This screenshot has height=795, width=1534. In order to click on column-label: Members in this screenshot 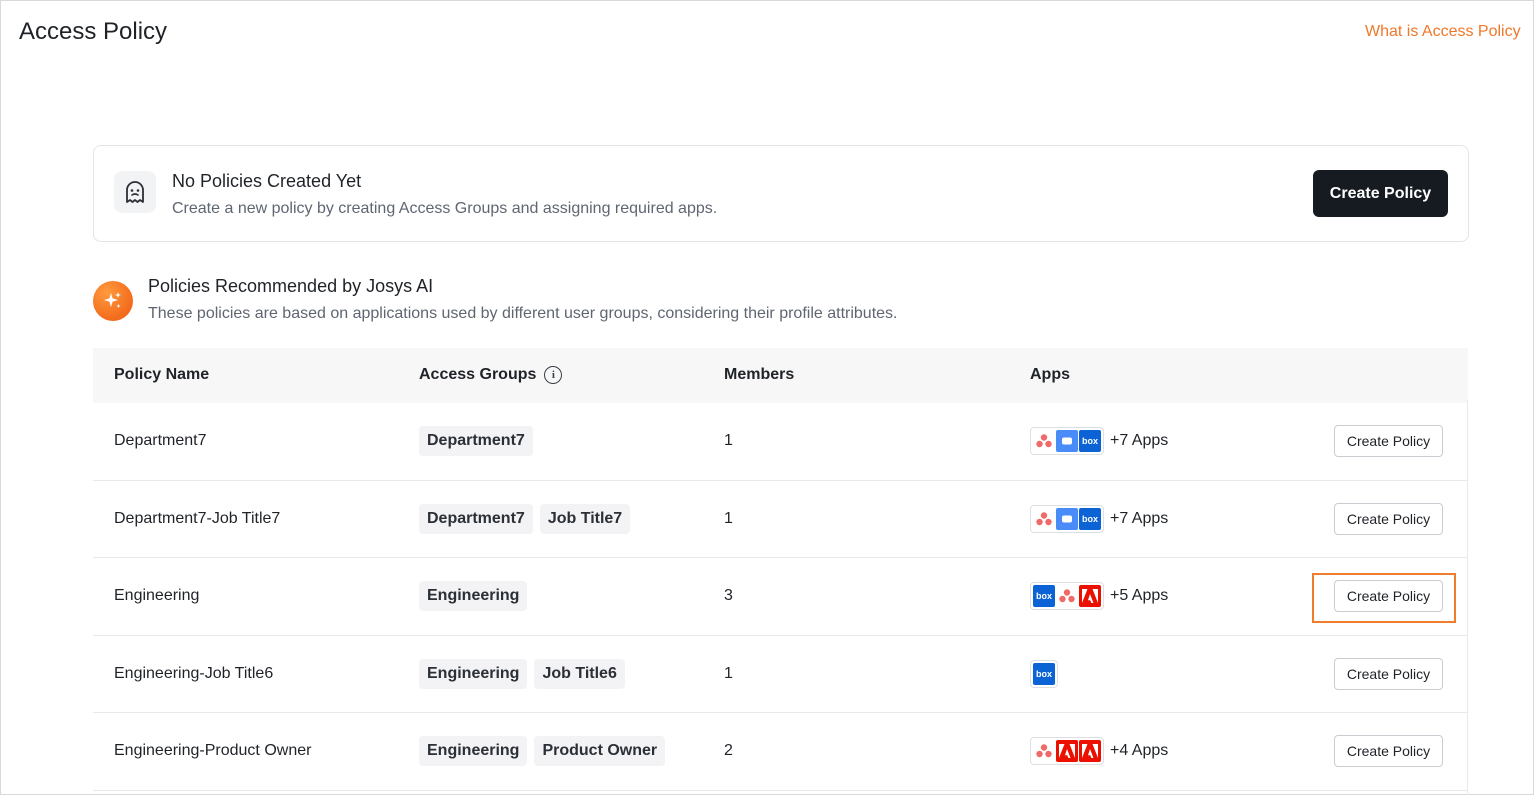, I will do `click(759, 374)`.